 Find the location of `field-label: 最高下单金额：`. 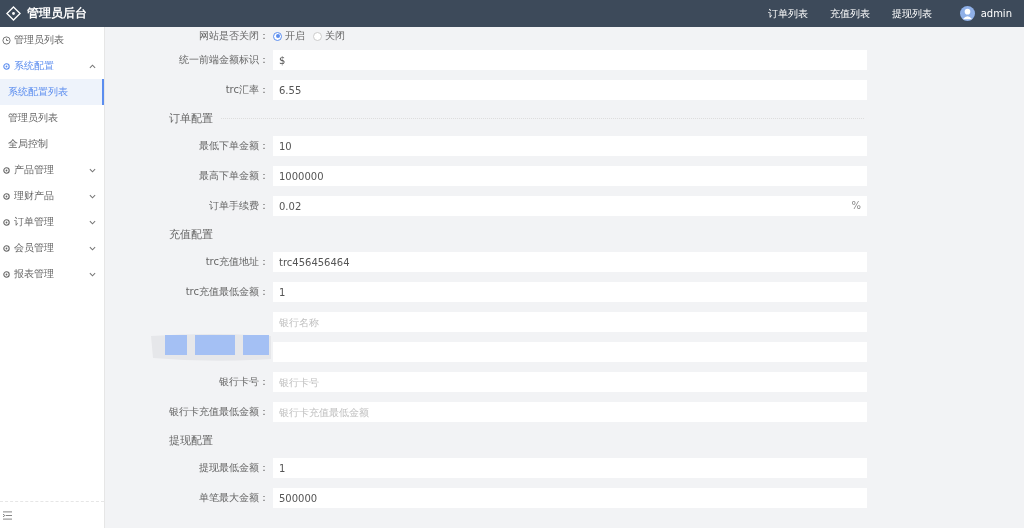

field-label: 最高下单金额： is located at coordinates (233, 176).